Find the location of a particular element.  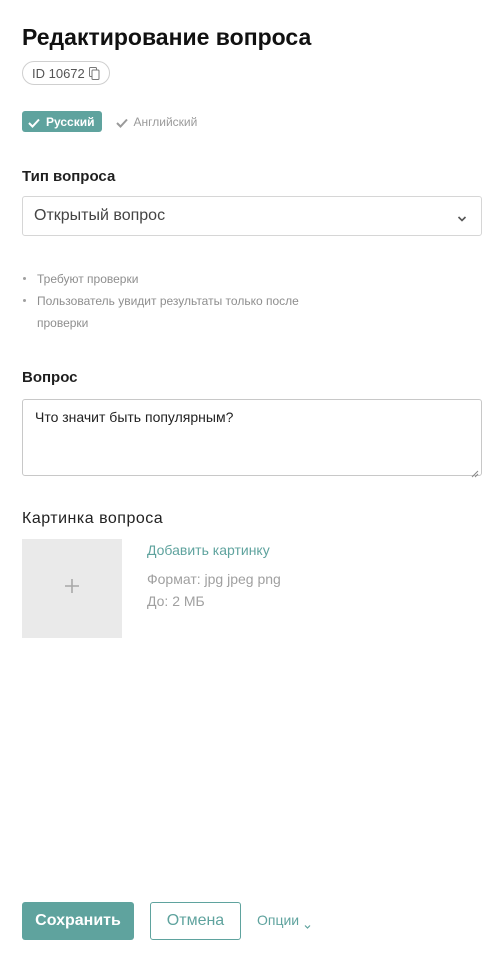

note-item: Требуют проверки is located at coordinates (172, 279).